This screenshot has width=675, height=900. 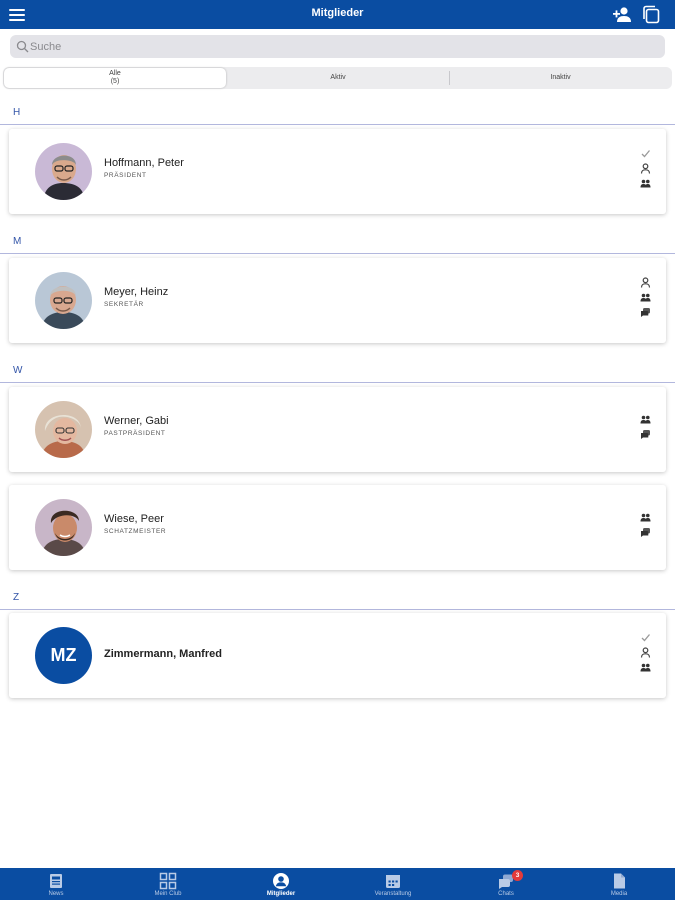 What do you see at coordinates (281, 881) in the screenshot?
I see `member-icon` at bounding box center [281, 881].